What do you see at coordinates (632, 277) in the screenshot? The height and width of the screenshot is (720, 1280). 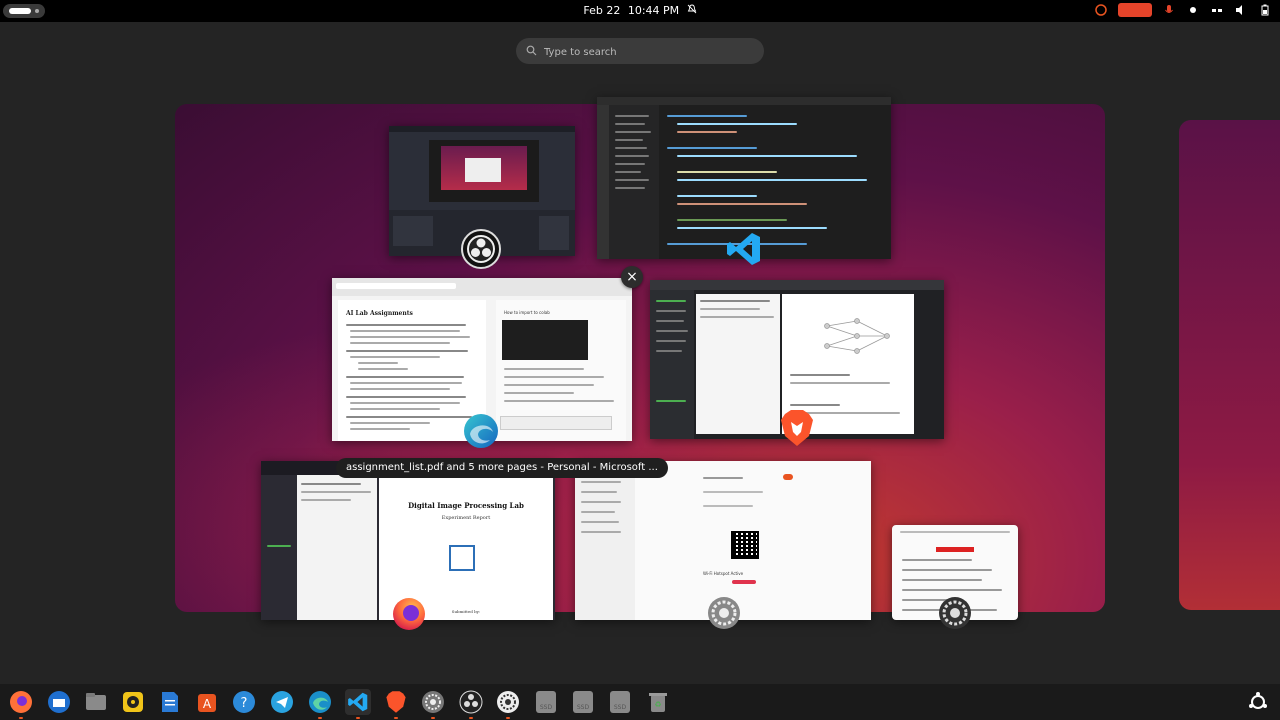 I see `close-window-button: ×` at bounding box center [632, 277].